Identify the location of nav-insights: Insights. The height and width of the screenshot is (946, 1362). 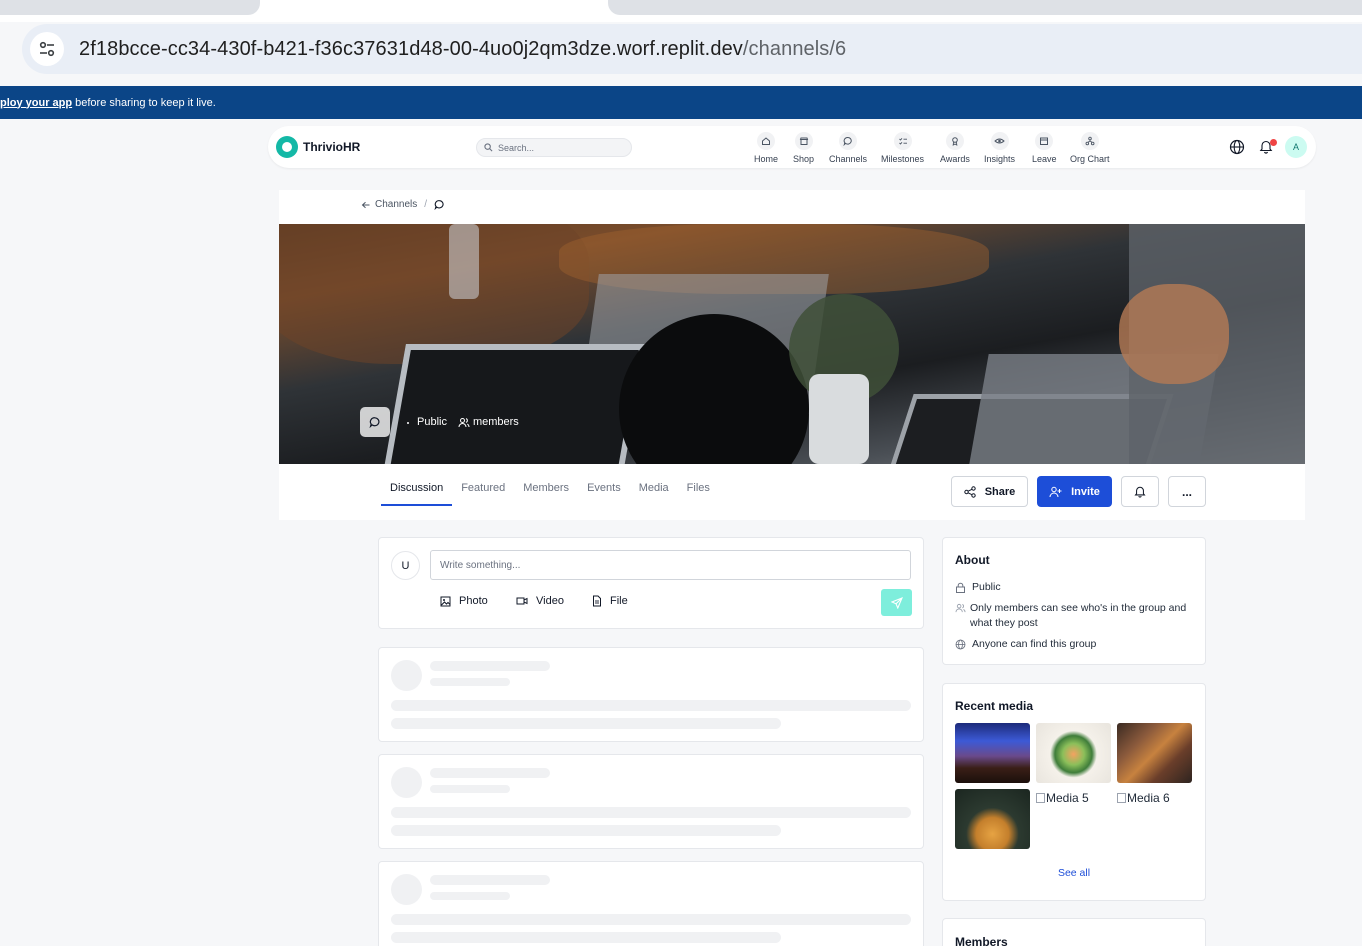
(999, 148).